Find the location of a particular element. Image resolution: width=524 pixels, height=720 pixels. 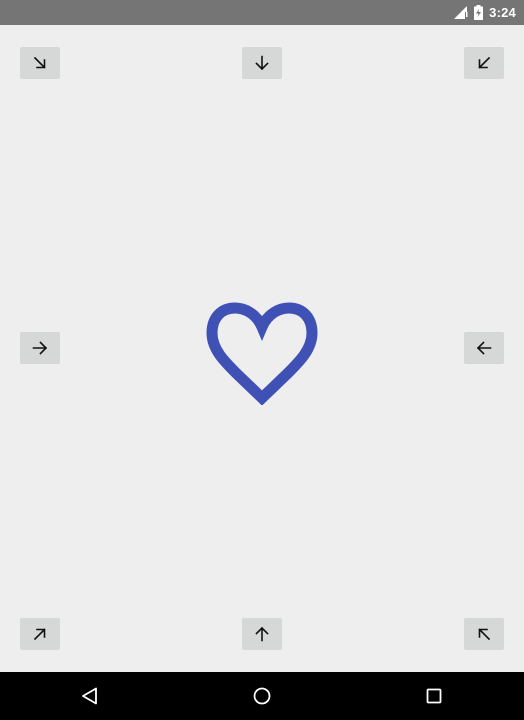

arrow-top-right-button is located at coordinates (484, 63).